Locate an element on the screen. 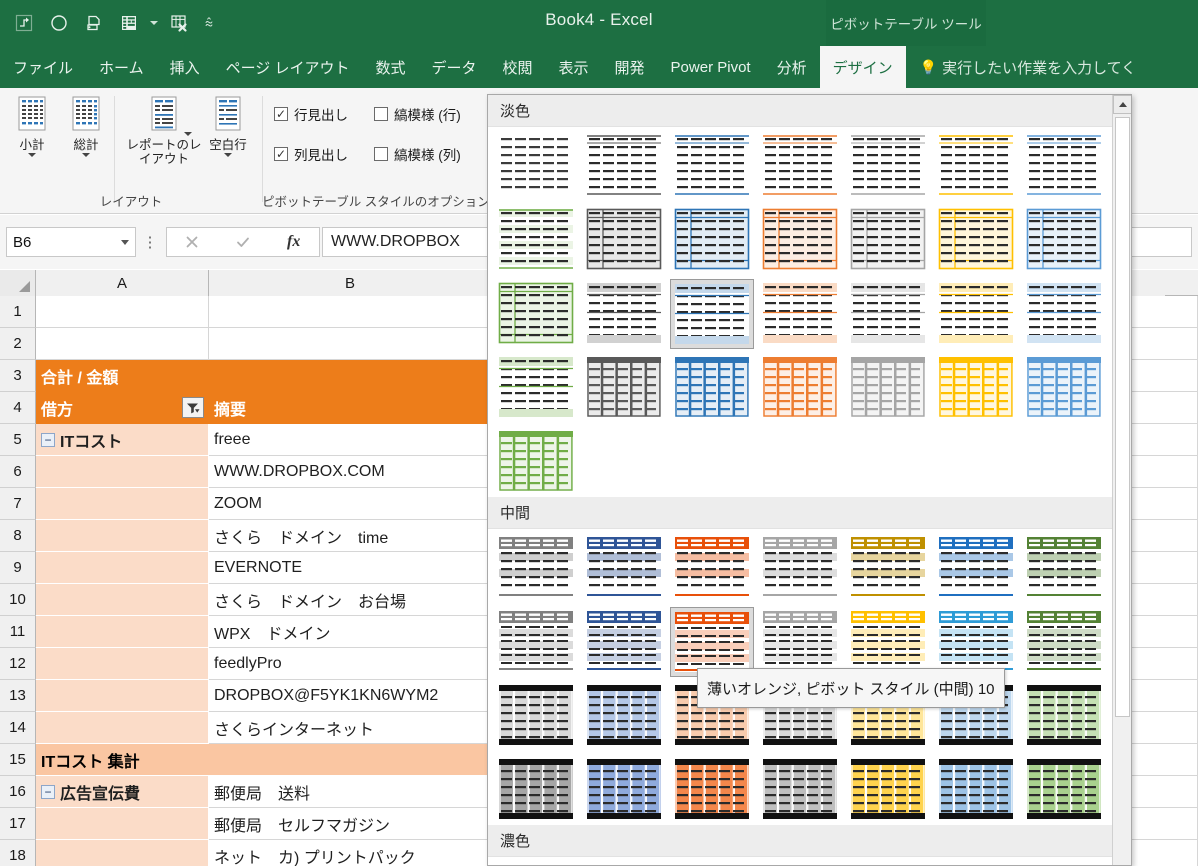  tab-design: デザイン is located at coordinates (862, 67).